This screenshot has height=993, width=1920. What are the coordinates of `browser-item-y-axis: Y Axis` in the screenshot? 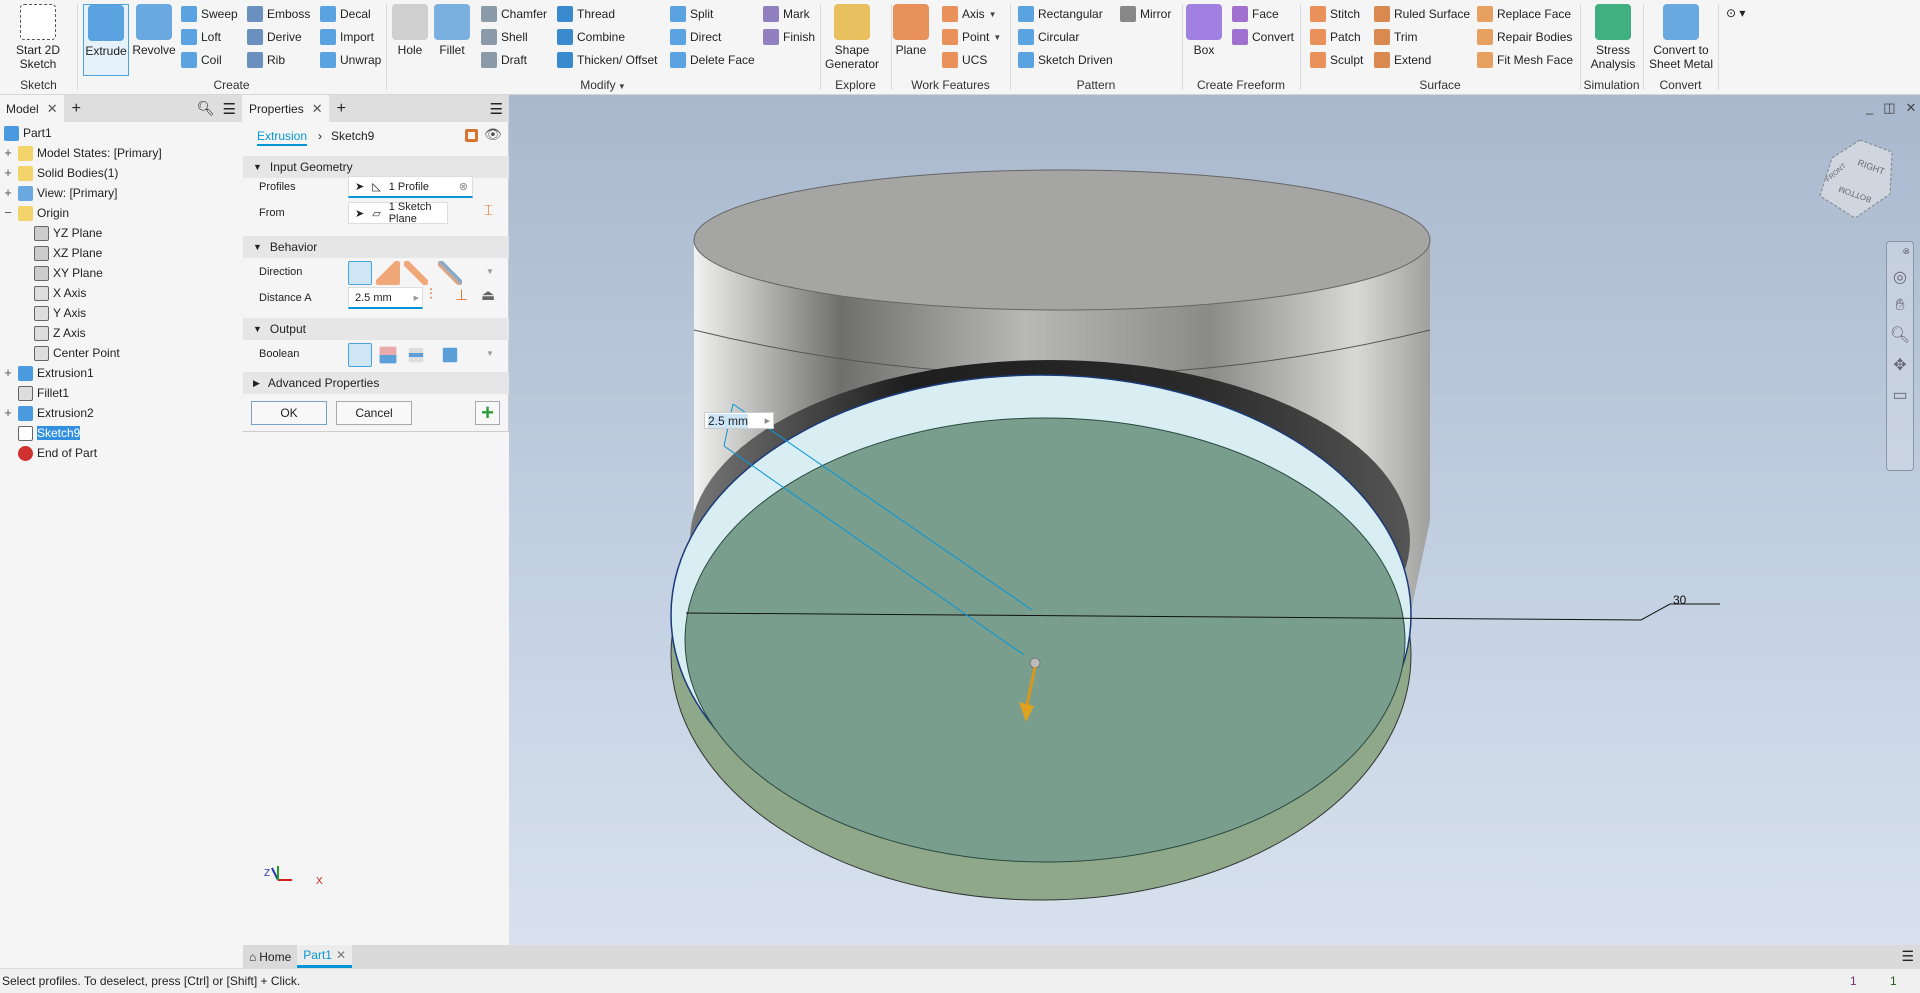 It's located at (60, 313).